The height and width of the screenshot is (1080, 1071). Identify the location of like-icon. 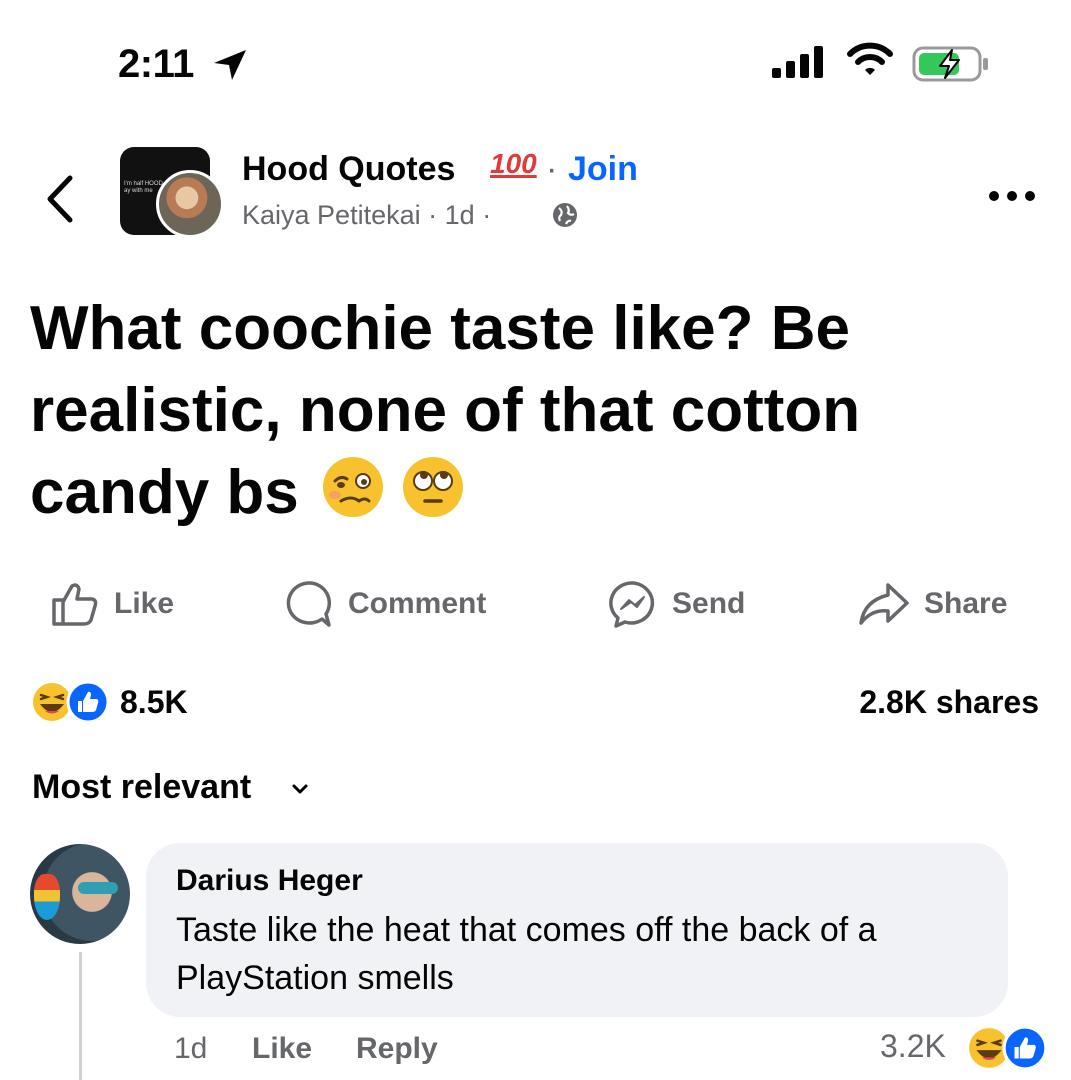
(75, 604).